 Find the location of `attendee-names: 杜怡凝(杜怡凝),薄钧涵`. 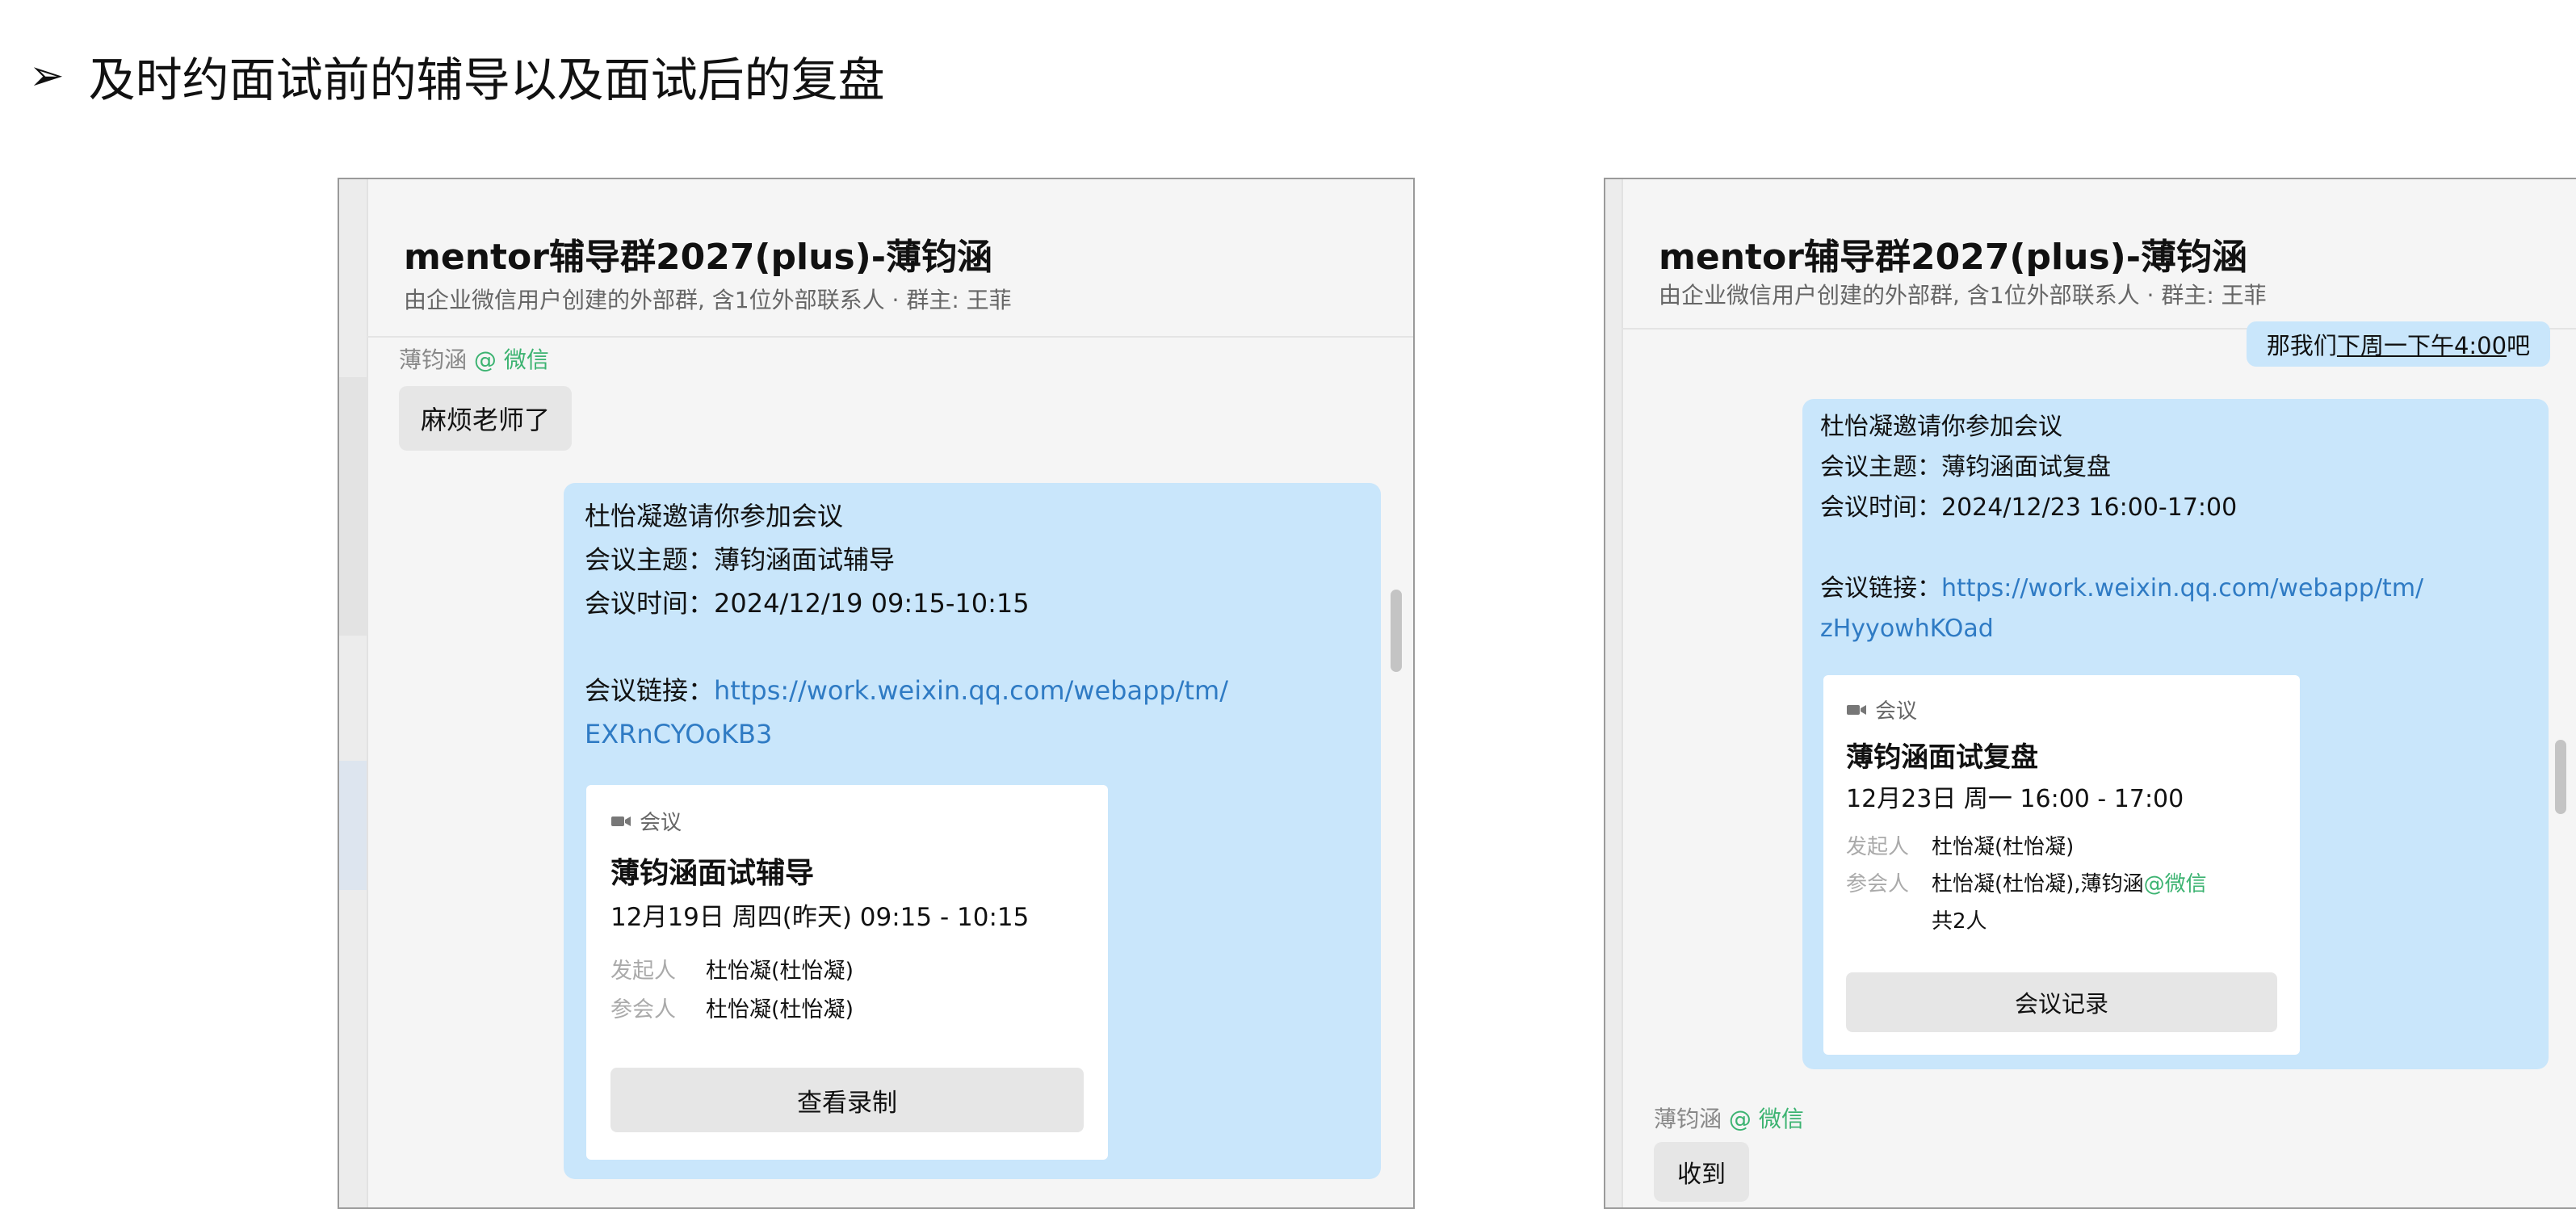

attendee-names: 杜怡凝(杜怡凝),薄钧涵 is located at coordinates (2038, 884).